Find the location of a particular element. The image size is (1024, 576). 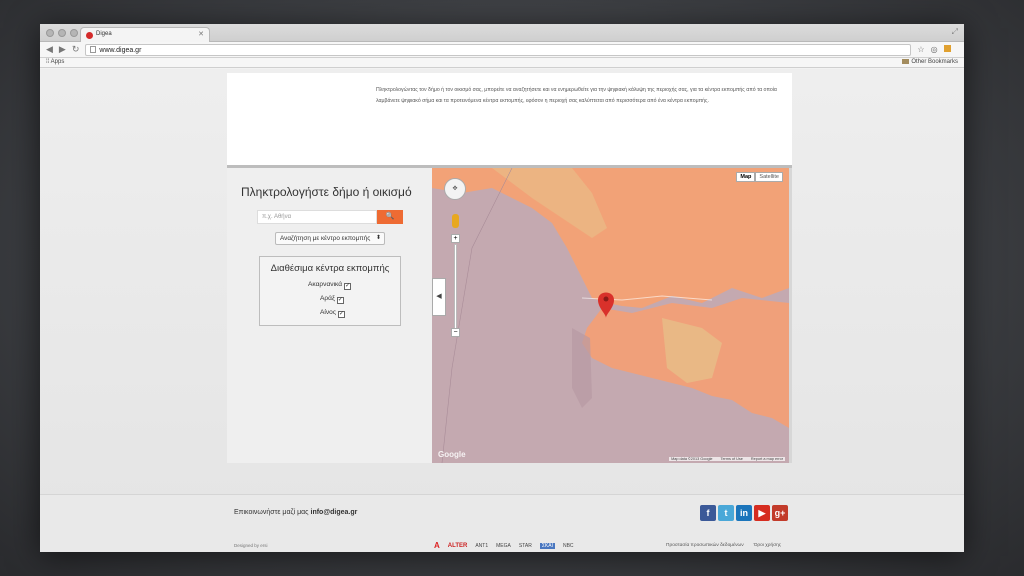

search-heading: Πληκτρολογήστε δήμο ή οικισμό is located at coordinates (326, 192).